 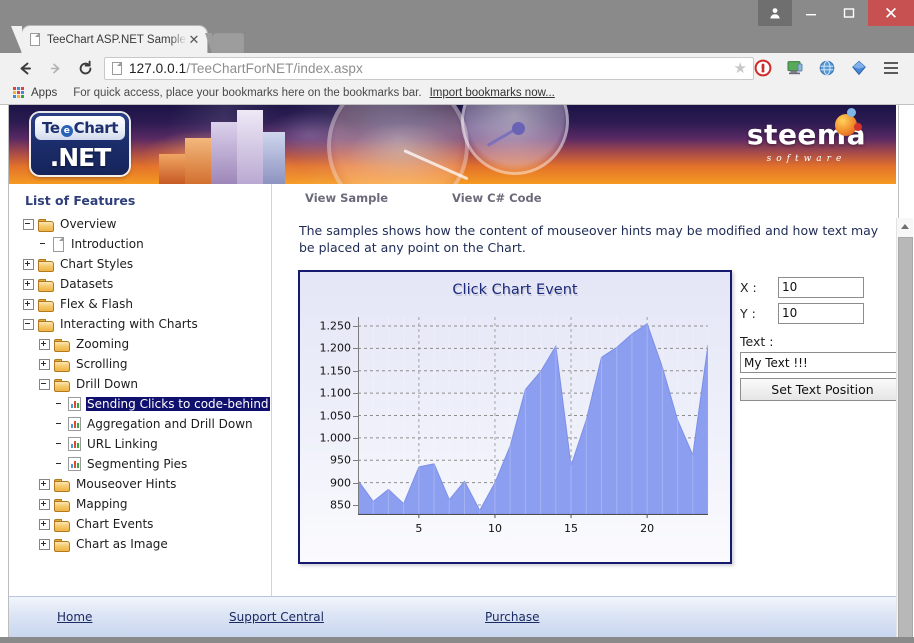 I want to click on chrome-menu-icon, so click(x=891, y=67).